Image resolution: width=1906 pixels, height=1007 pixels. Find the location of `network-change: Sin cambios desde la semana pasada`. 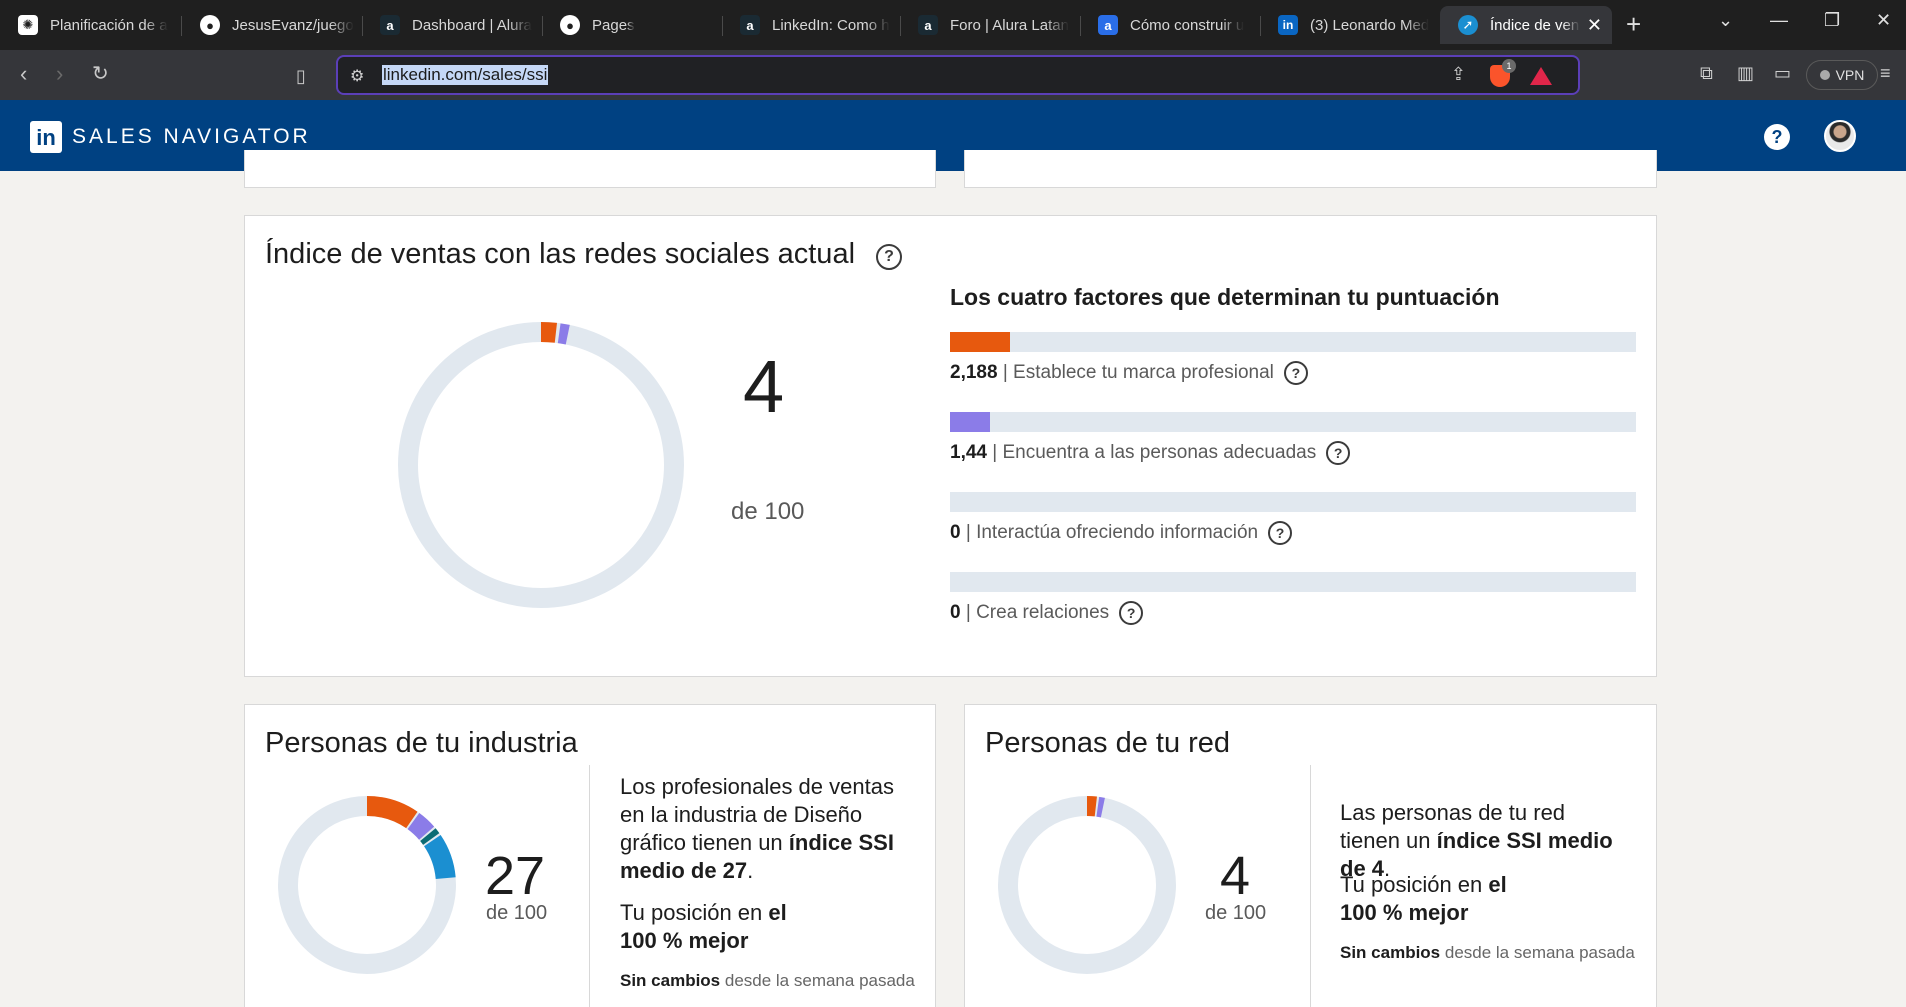

network-change: Sin cambios desde la semana pasada is located at coordinates (1487, 952).